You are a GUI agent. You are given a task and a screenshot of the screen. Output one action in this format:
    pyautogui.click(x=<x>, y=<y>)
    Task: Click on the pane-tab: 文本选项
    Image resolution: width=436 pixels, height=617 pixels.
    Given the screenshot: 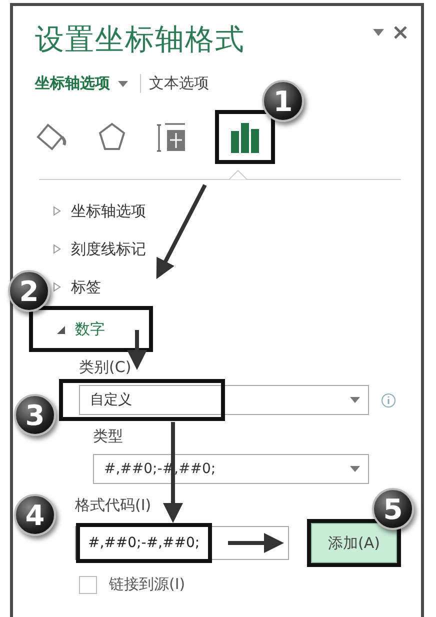 What is the action you would take?
    pyautogui.click(x=180, y=83)
    